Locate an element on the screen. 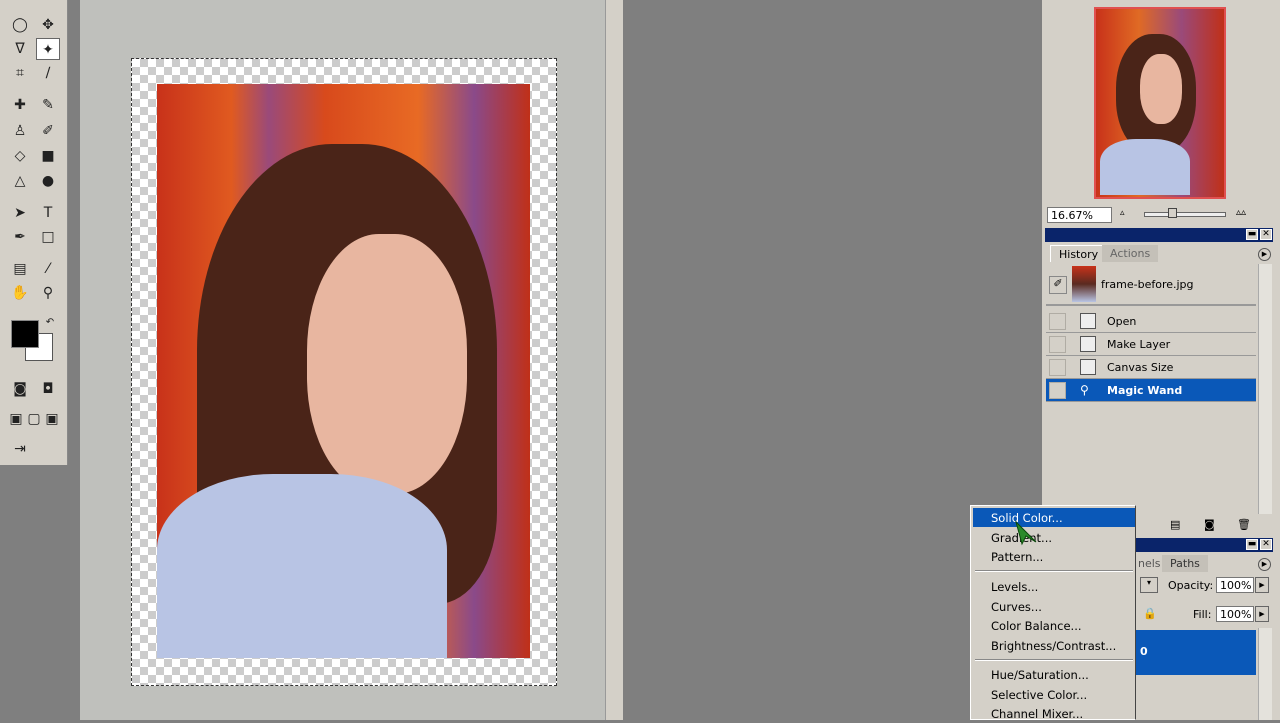 The width and height of the screenshot is (1280, 723). lasso-icon: ᐁ is located at coordinates (20, 49).